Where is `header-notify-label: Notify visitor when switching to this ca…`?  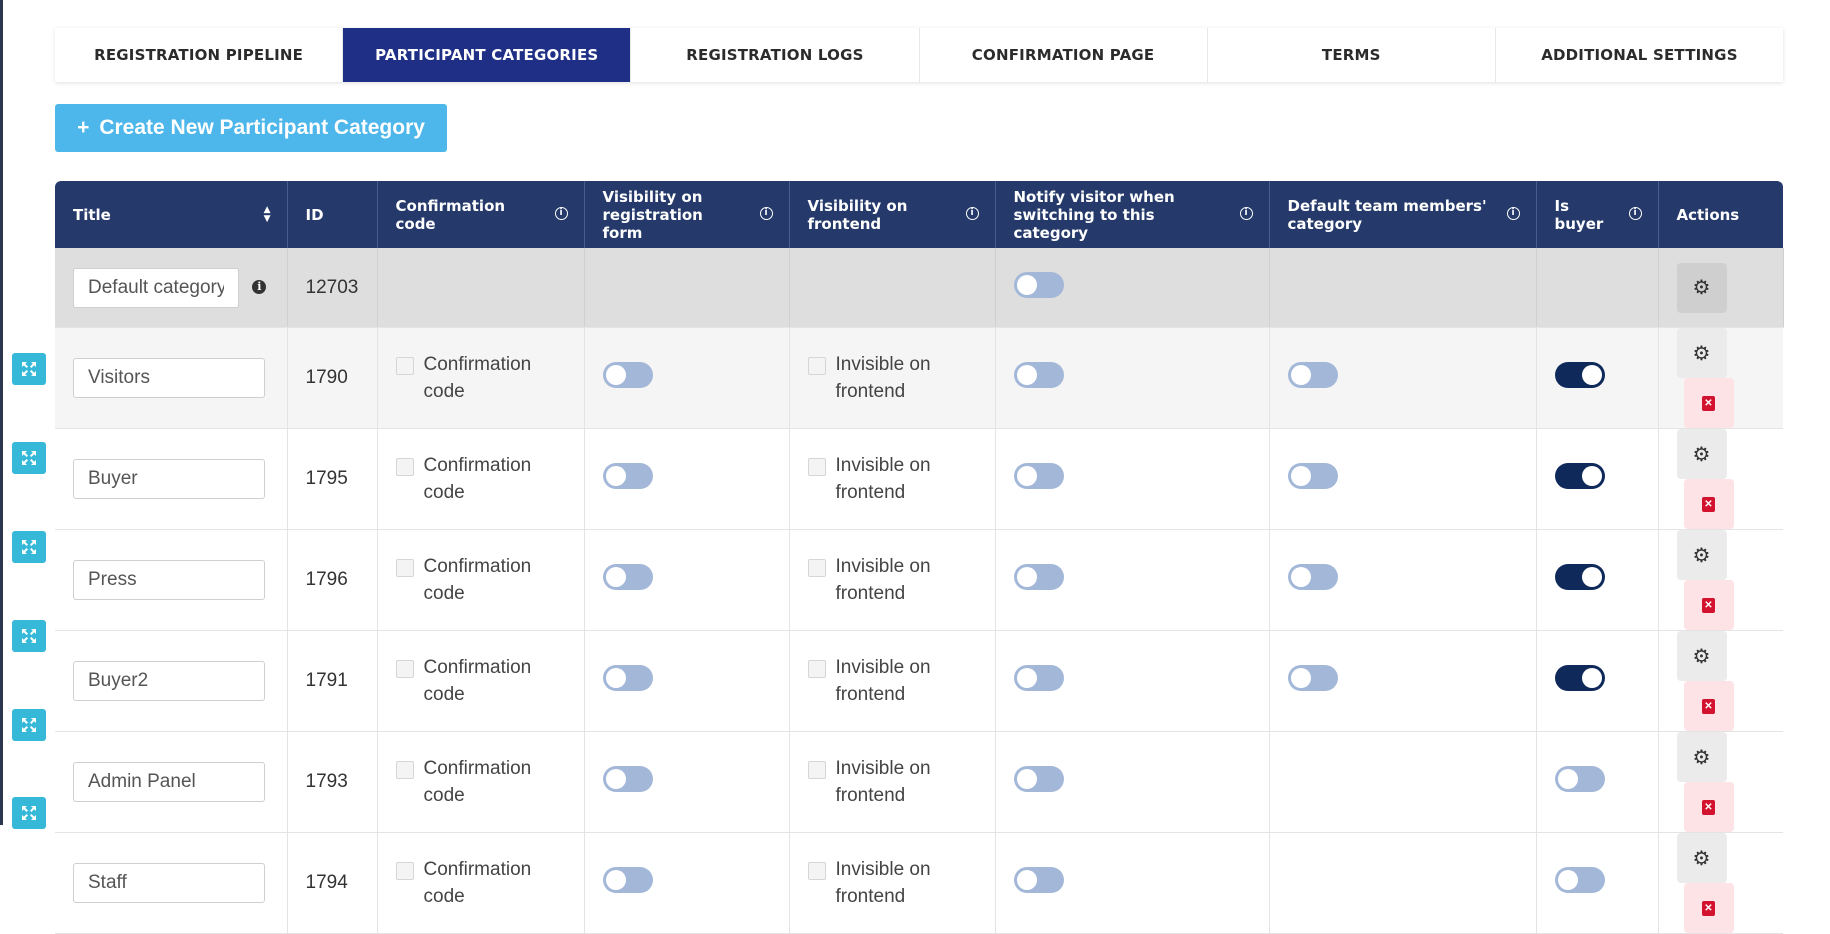 header-notify-label: Notify visitor when switching to this ca… is located at coordinates (1094, 214).